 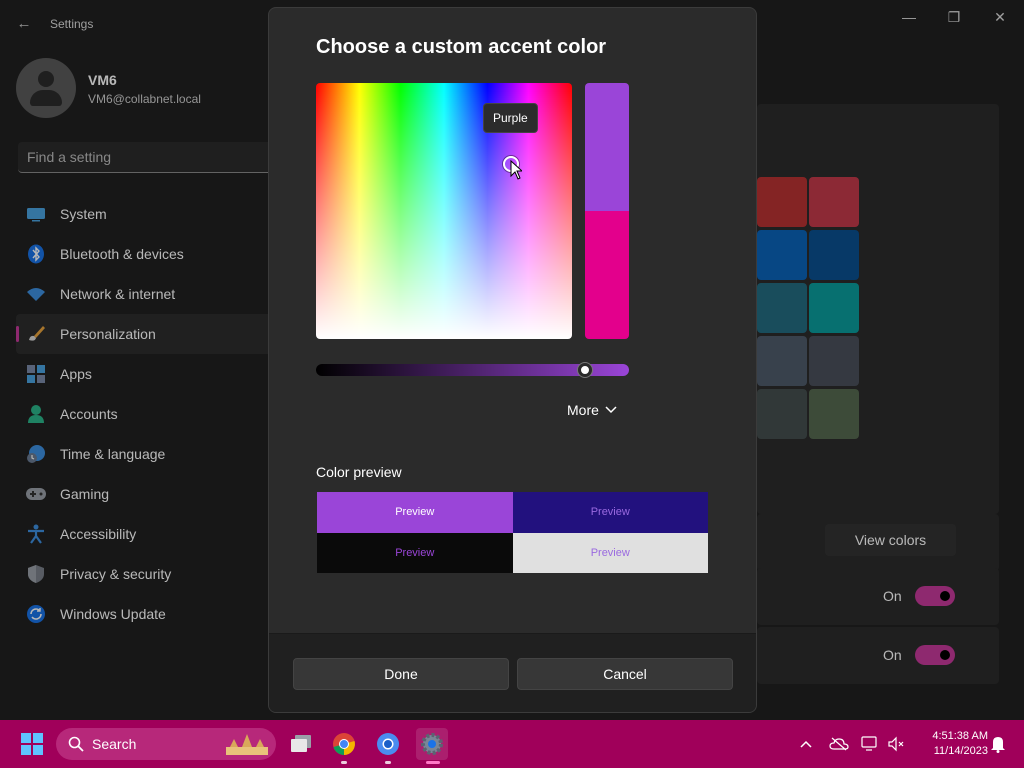 What do you see at coordinates (415, 512) in the screenshot?
I see `preview-accent-cell: Preview` at bounding box center [415, 512].